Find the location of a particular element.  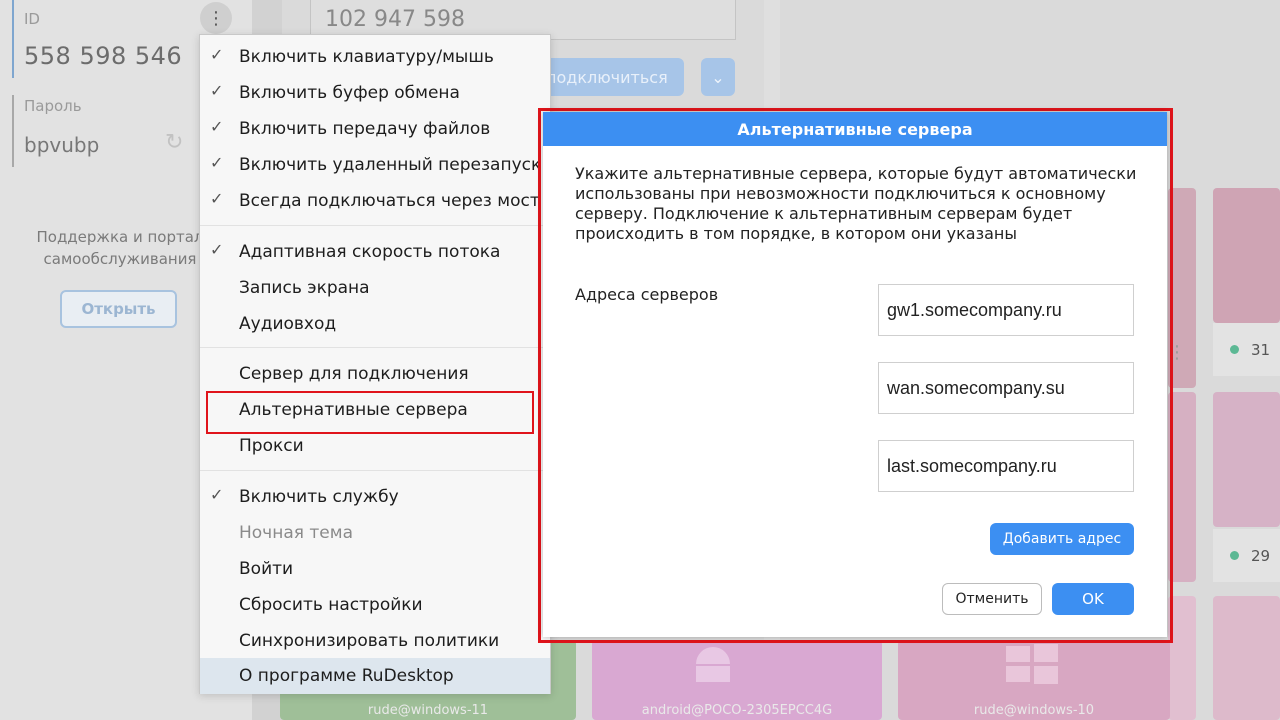

menu-item-dark-theme: Ночная тема is located at coordinates (296, 533).